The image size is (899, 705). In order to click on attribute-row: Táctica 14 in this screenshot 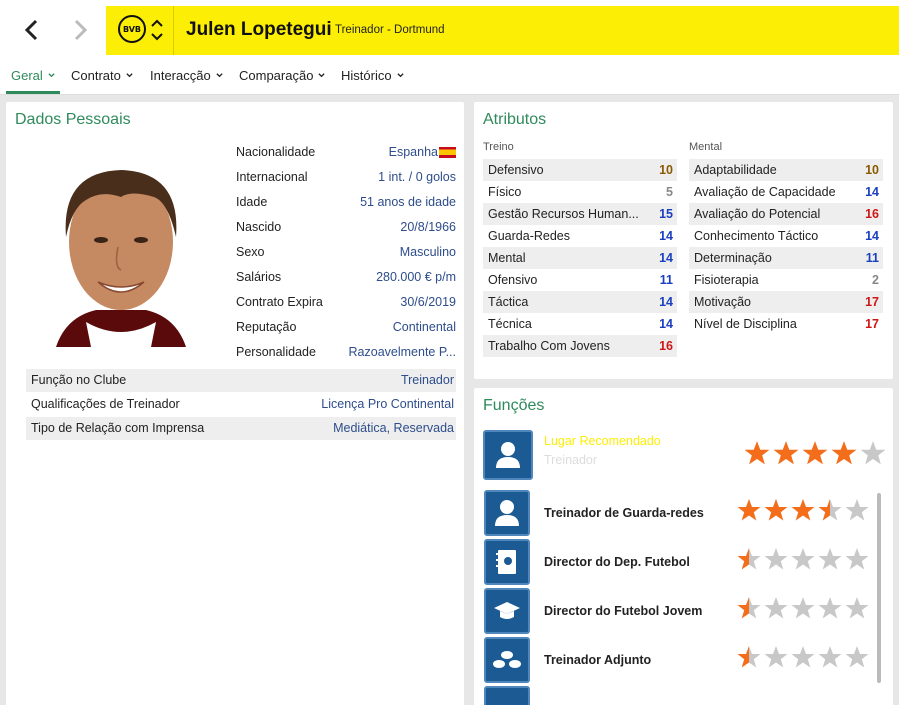, I will do `click(580, 302)`.